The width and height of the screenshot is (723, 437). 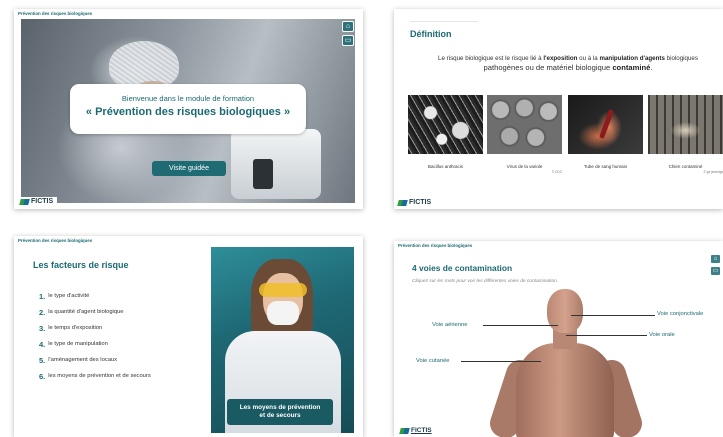 What do you see at coordinates (431, 34) in the screenshot?
I see `section-title: Définition` at bounding box center [431, 34].